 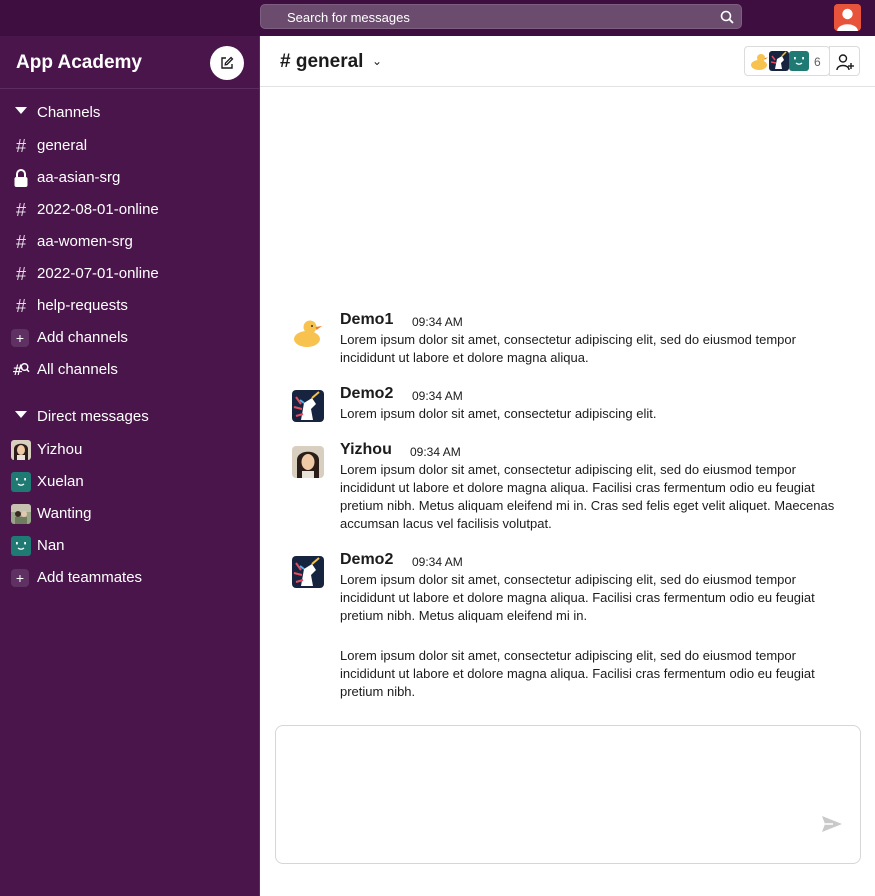 I want to click on user-icon, so click(x=847, y=17).